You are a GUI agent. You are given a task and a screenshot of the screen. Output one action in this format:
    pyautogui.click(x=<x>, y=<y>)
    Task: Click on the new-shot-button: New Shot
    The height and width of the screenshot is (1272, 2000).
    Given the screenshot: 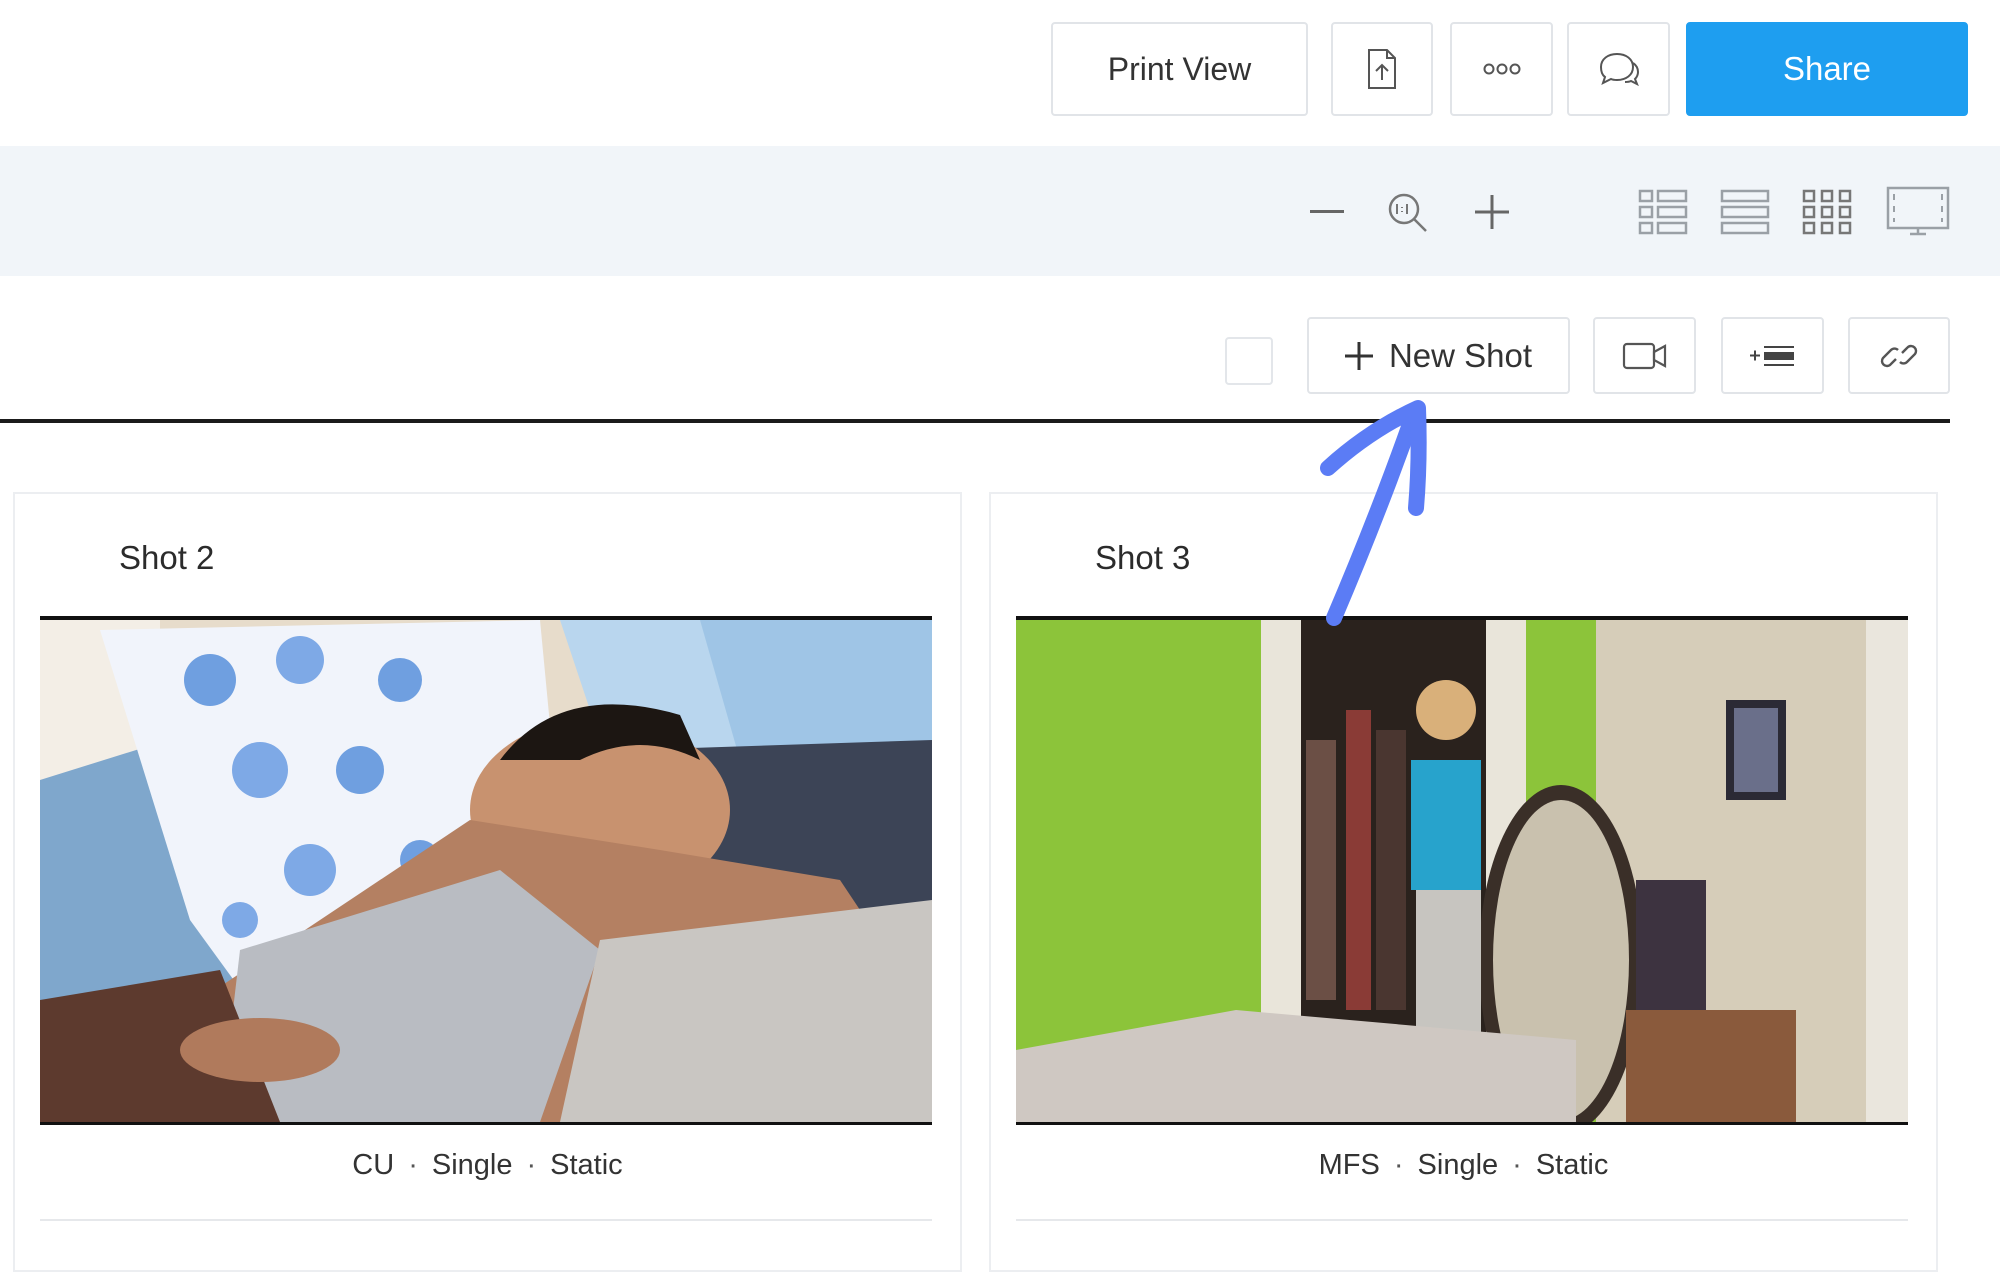 What is the action you would take?
    pyautogui.click(x=1438, y=355)
    